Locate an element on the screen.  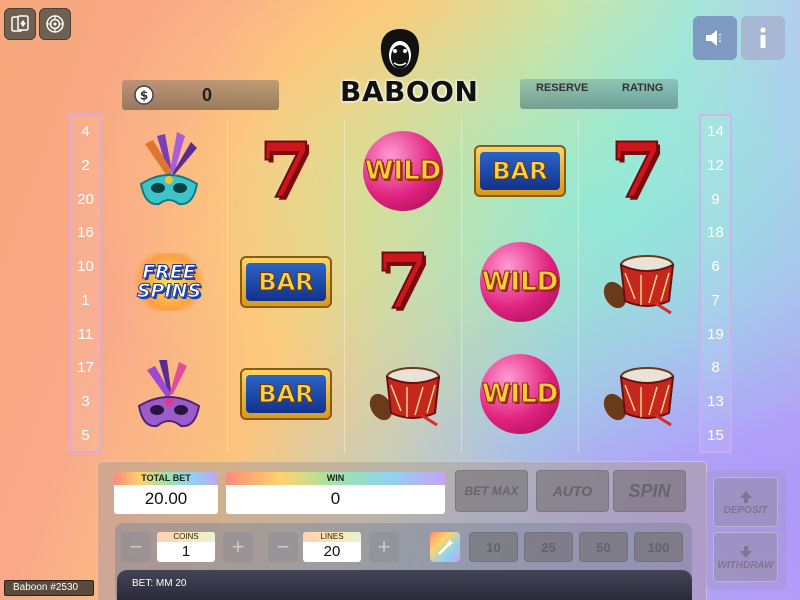
withdraw-button: WITHDRAW is located at coordinates (745, 557).